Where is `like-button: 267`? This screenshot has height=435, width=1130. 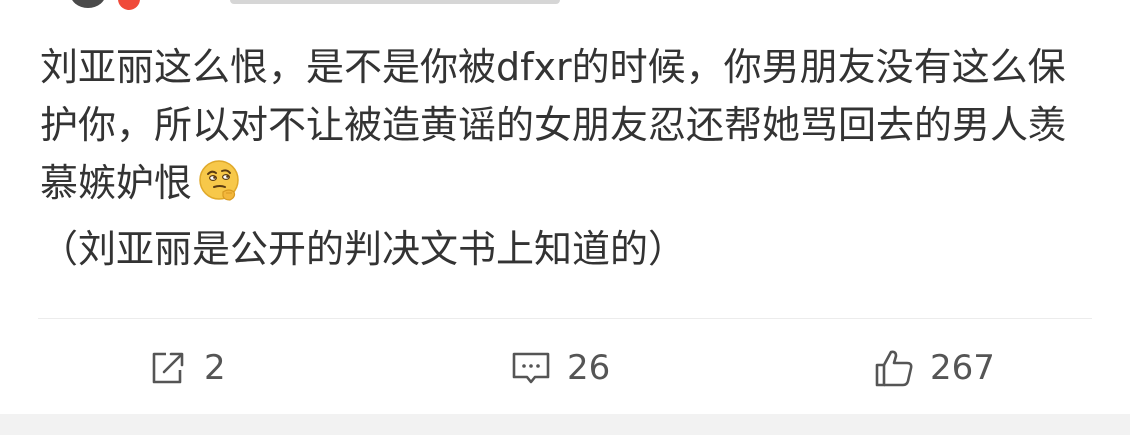 like-button: 267 is located at coordinates (933, 368).